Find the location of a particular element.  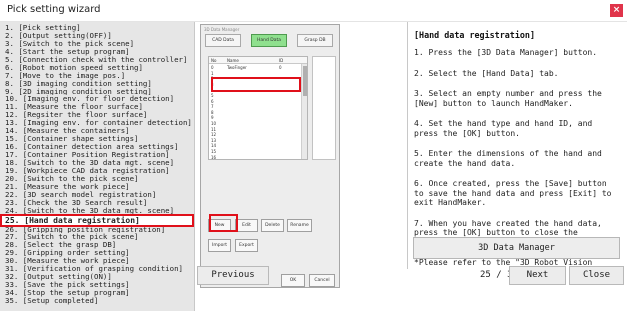

step-item: 27. [Switch to the pick scene] is located at coordinates (72, 237).